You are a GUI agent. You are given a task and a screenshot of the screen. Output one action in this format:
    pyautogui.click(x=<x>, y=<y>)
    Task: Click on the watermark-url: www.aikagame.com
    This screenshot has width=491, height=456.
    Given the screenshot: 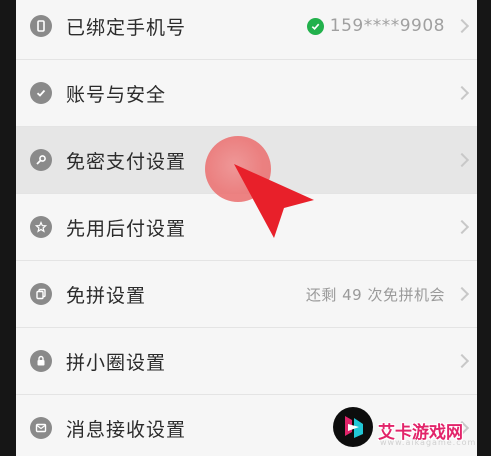 What is the action you would take?
    pyautogui.click(x=428, y=442)
    